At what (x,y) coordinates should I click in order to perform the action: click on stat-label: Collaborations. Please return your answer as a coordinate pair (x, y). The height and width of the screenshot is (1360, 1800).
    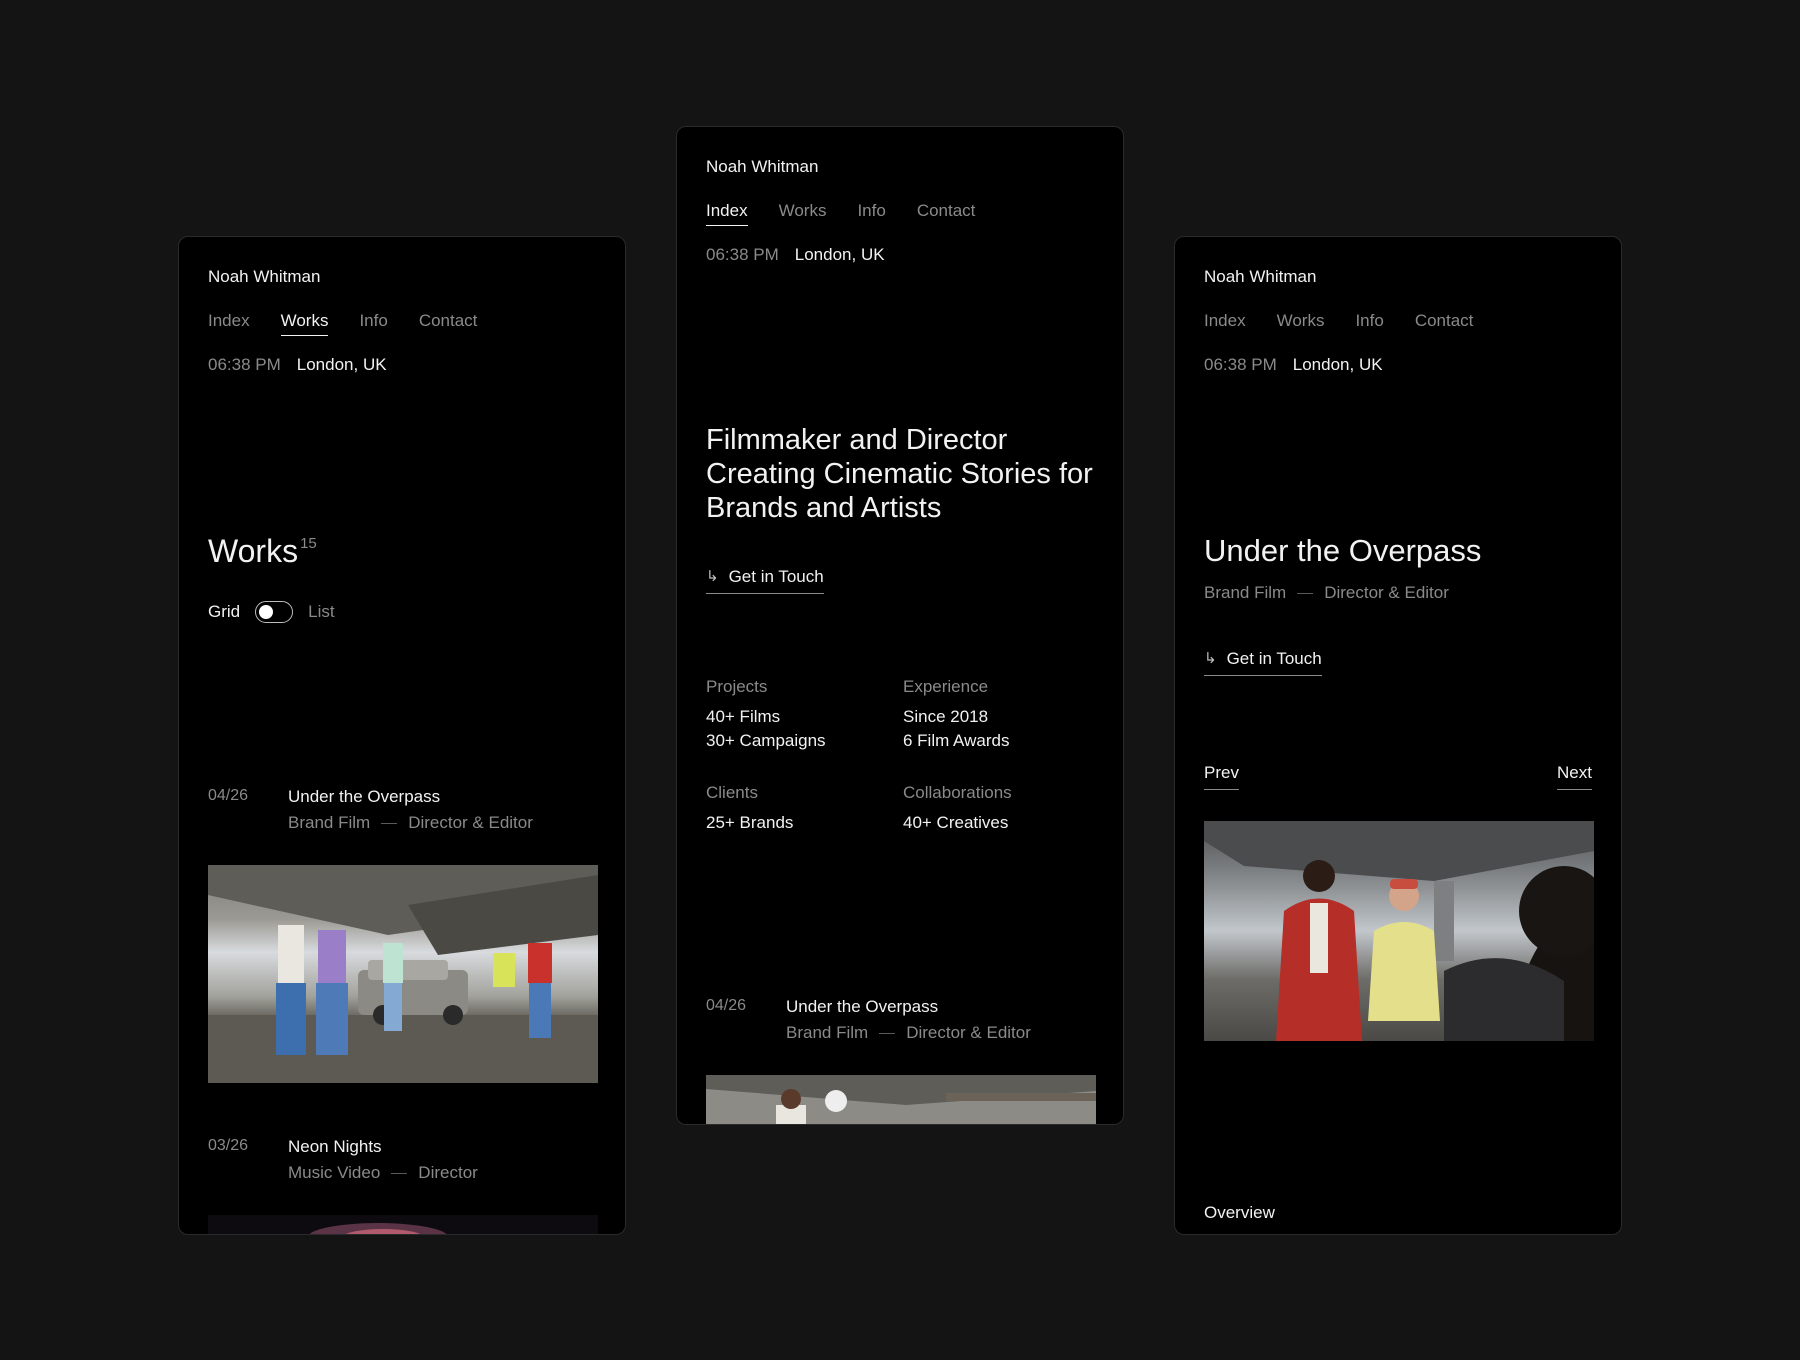
    Looking at the image, I should click on (957, 792).